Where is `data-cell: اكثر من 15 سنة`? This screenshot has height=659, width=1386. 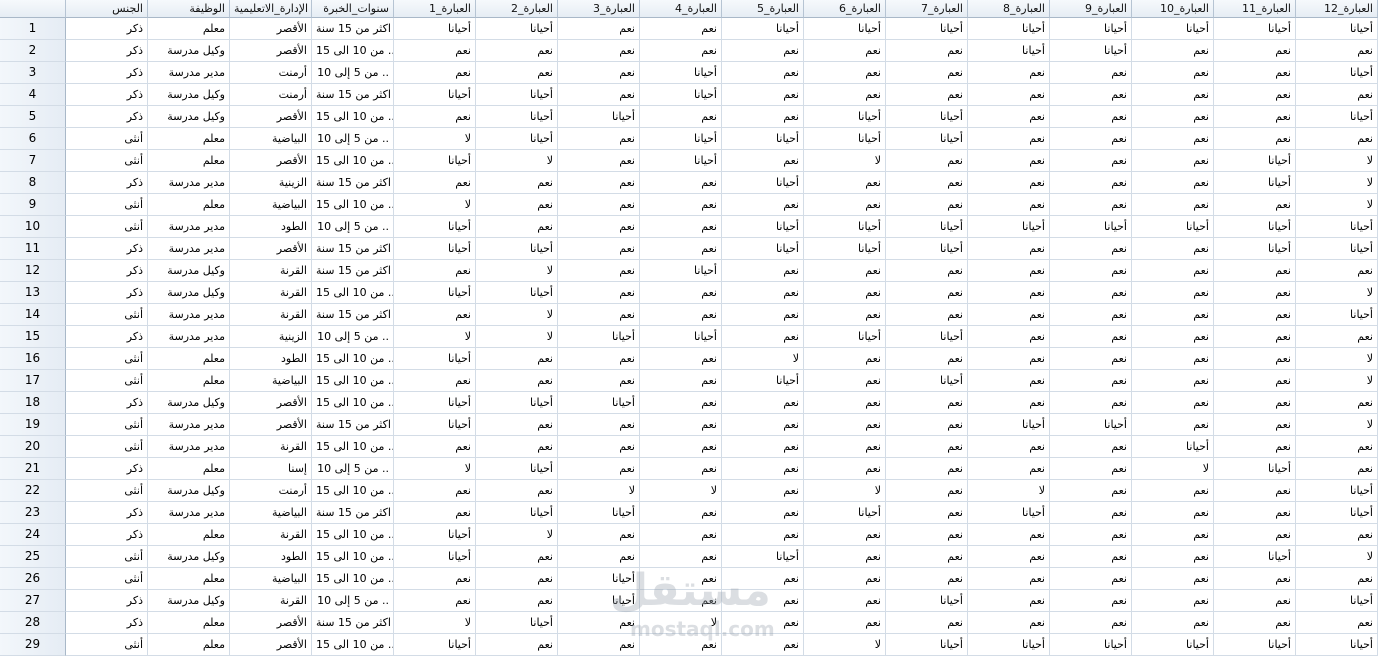 data-cell: اكثر من 15 سنة is located at coordinates (353, 95).